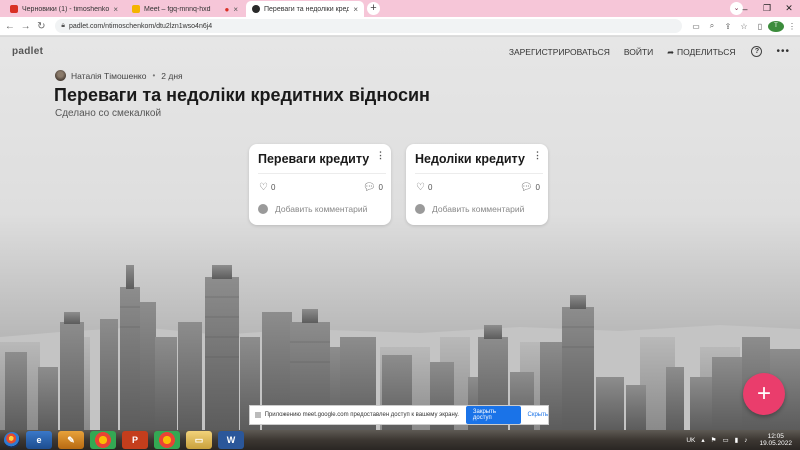 The width and height of the screenshot is (800, 450). What do you see at coordinates (39, 440) in the screenshot?
I see `ie-icon: e` at bounding box center [39, 440].